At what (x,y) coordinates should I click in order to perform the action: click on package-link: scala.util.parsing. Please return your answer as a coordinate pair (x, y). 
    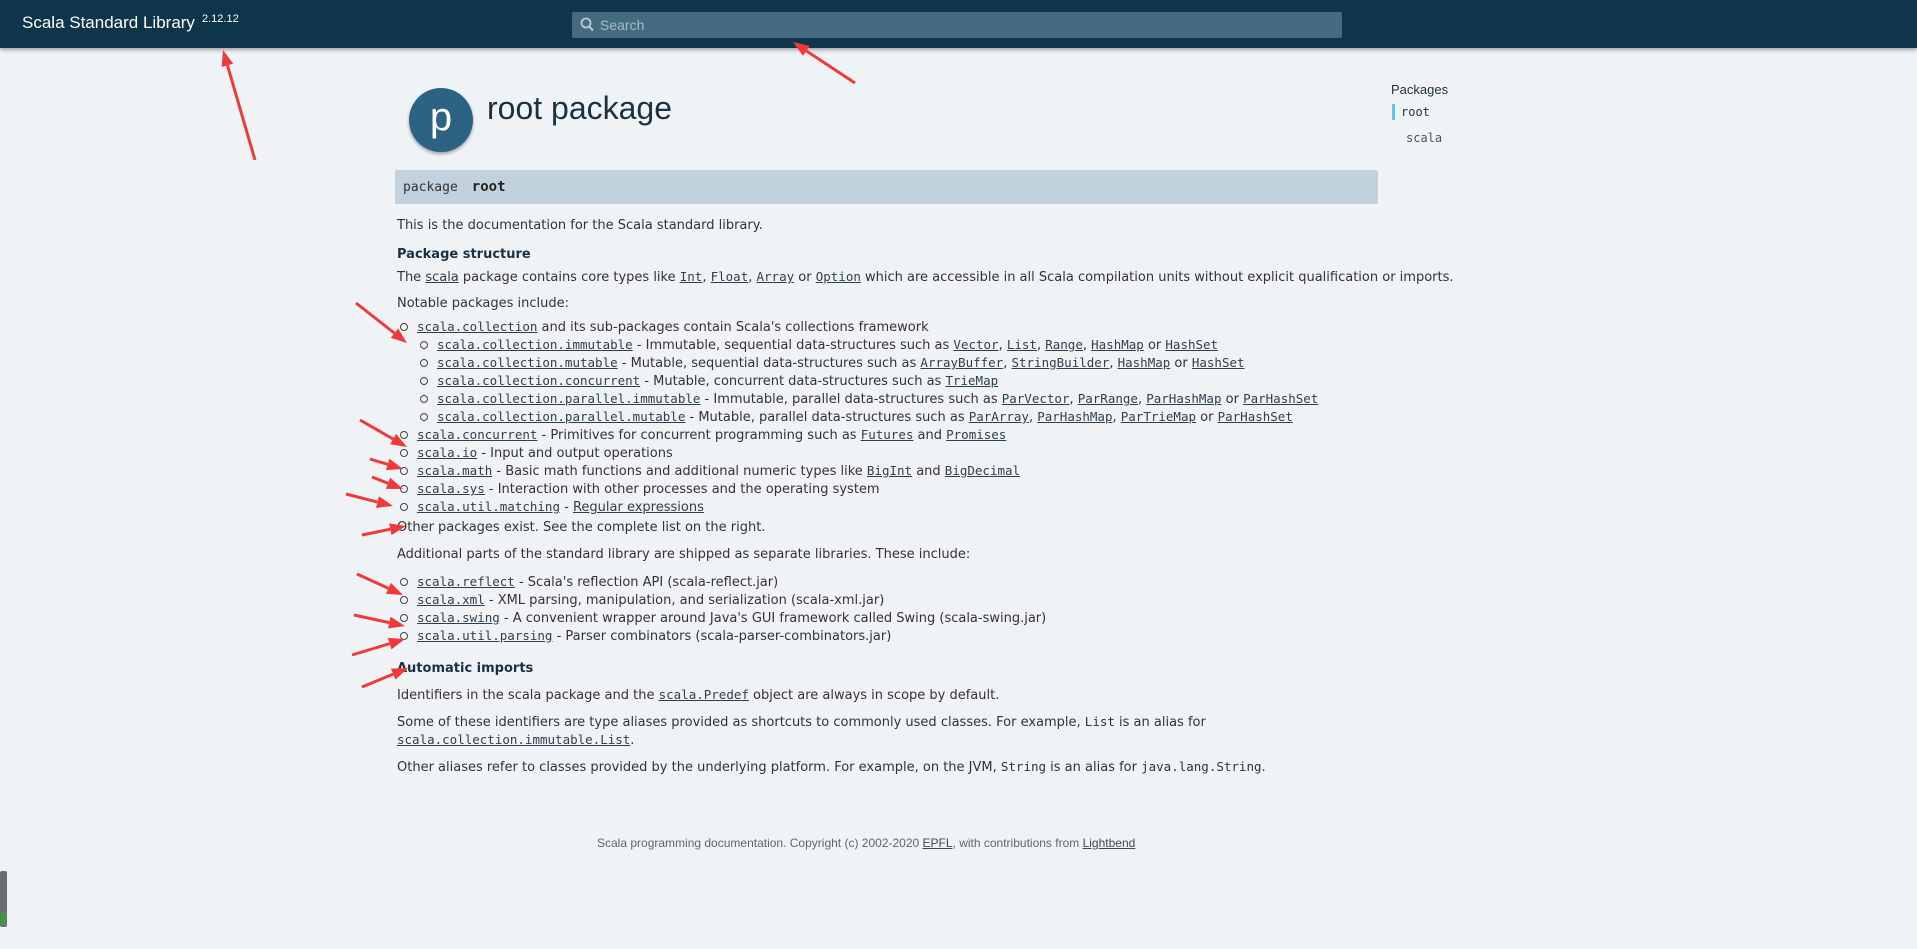
    Looking at the image, I should click on (484, 635).